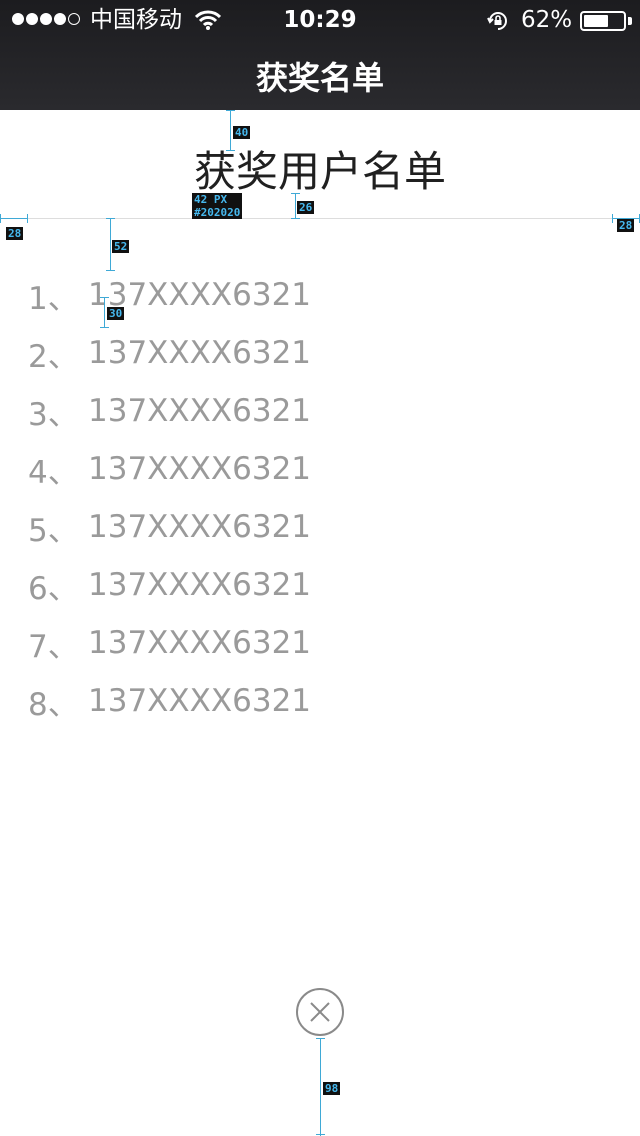 This screenshot has height=1136, width=640. Describe the element at coordinates (121, 246) in the screenshot. I see `list-gap-label: 52` at that location.